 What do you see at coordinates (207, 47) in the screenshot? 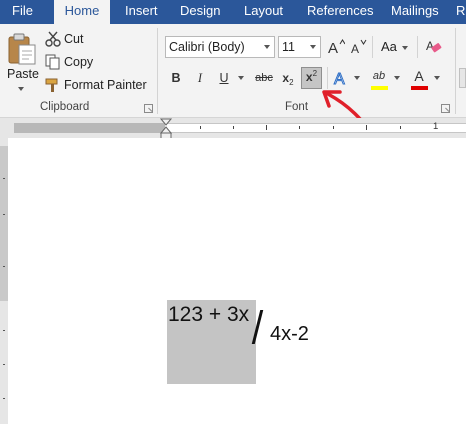
I see `font-name-value: Calibri (Body)` at bounding box center [207, 47].